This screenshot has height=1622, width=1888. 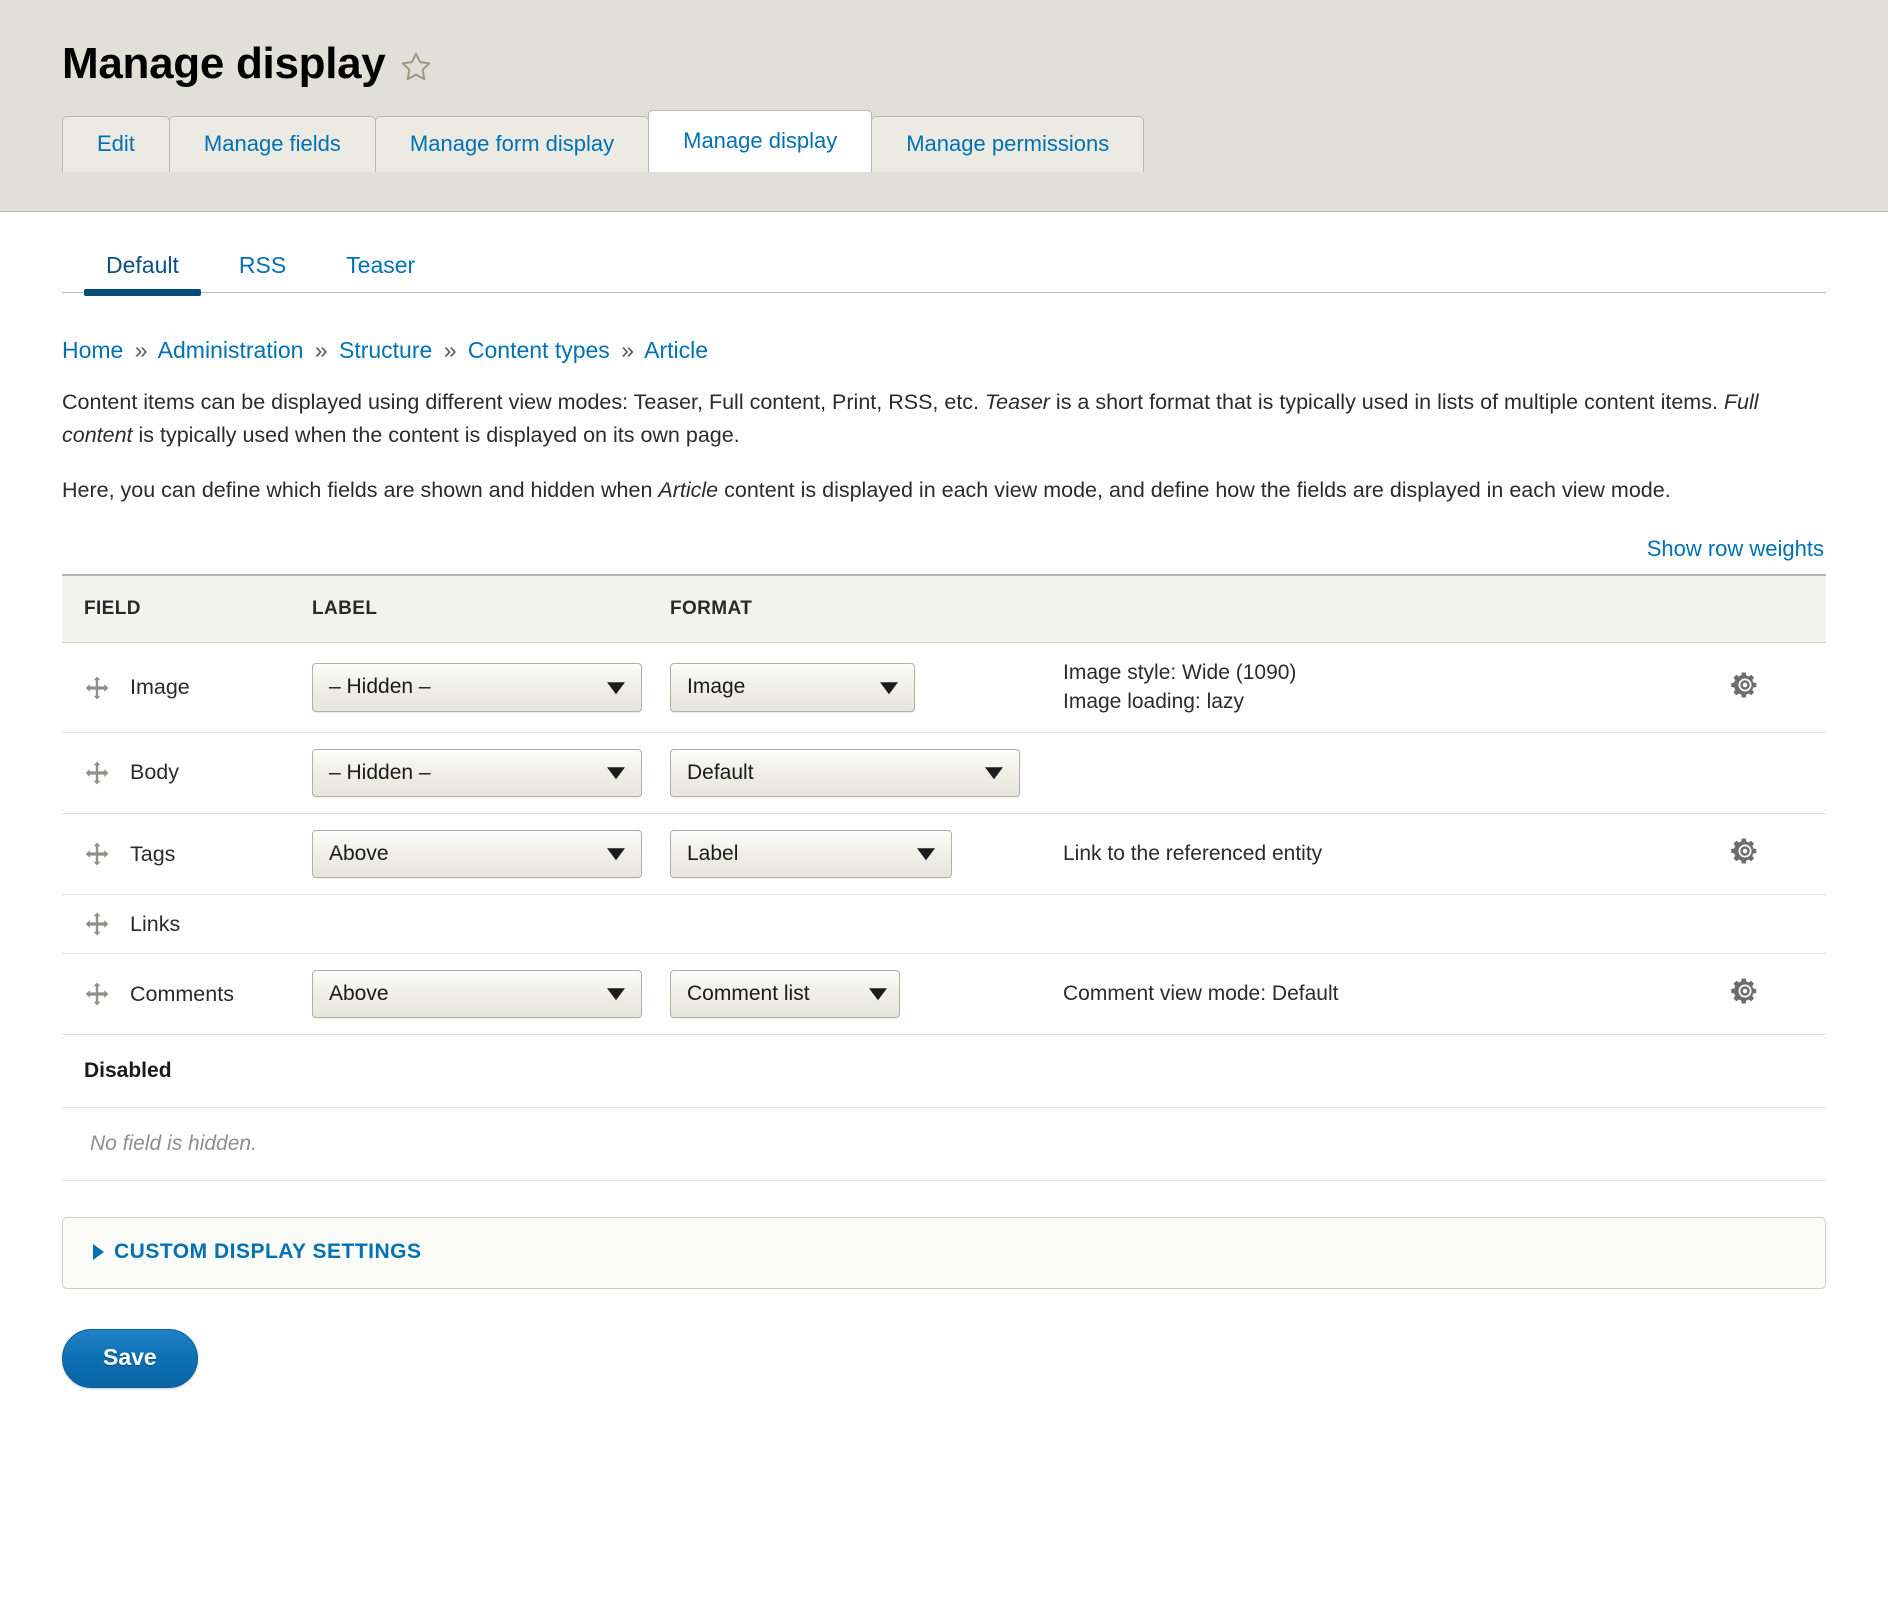 I want to click on tab-edit: Edit, so click(x=116, y=143).